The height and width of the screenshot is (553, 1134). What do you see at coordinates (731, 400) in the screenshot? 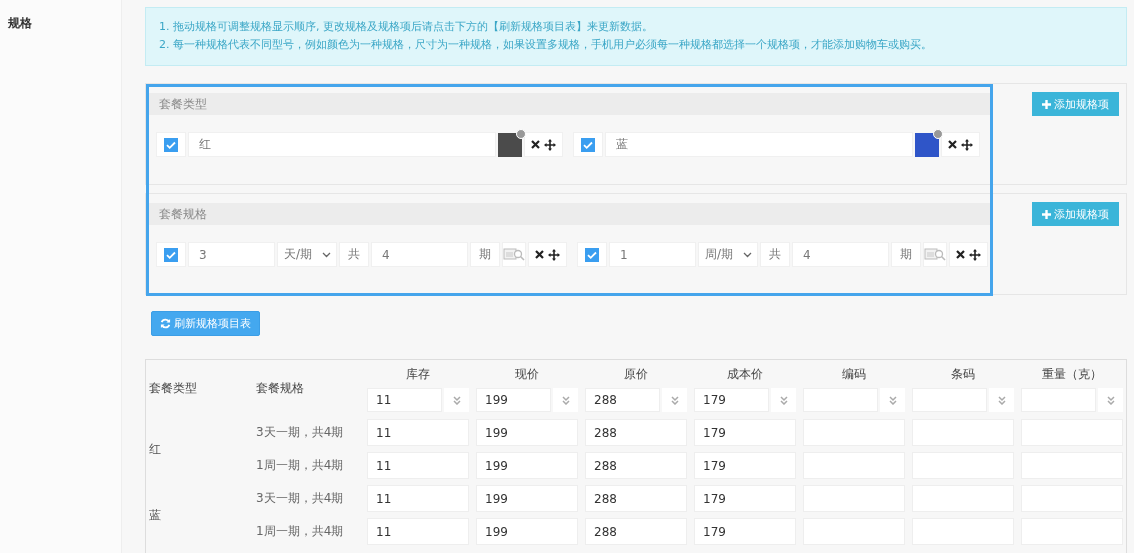
I see `batch-input: 179` at bounding box center [731, 400].